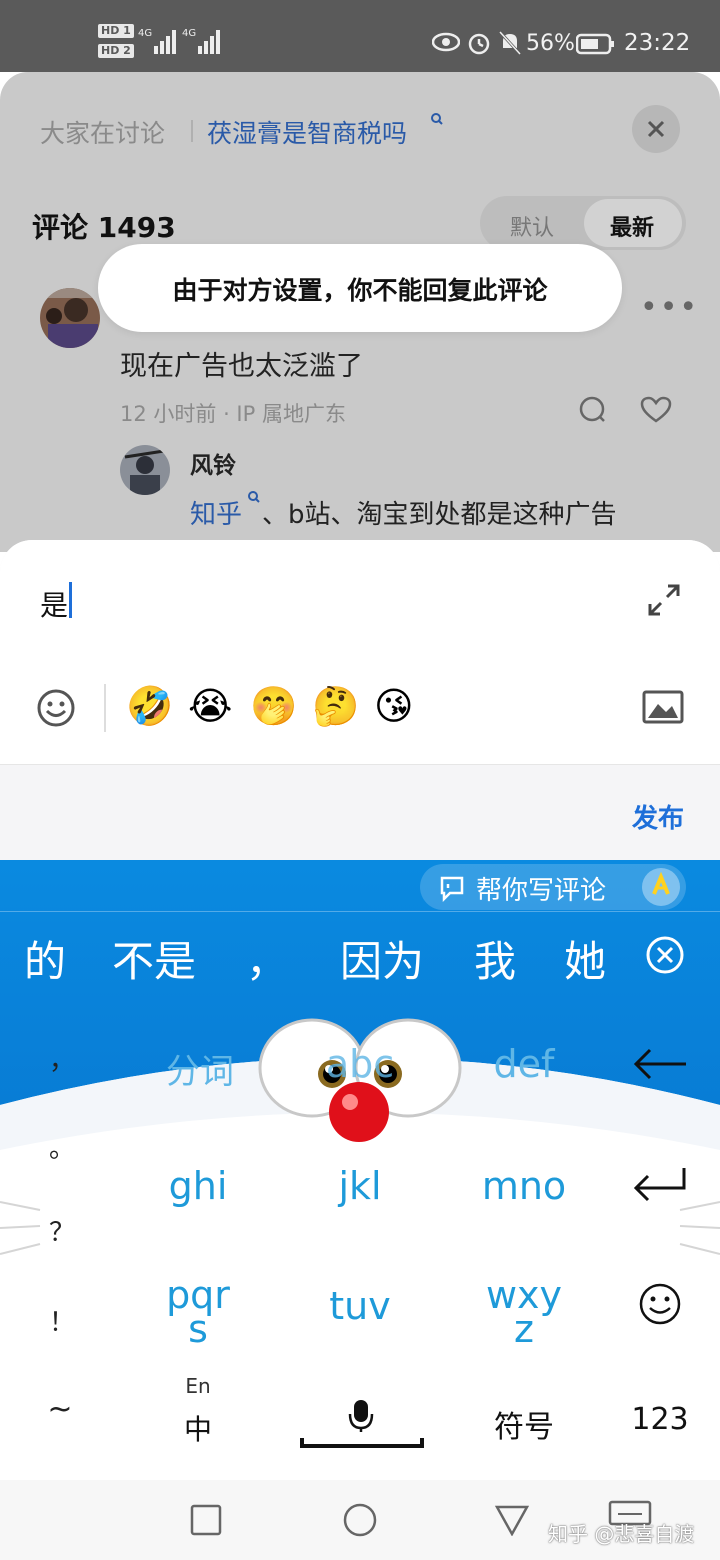 The height and width of the screenshot is (1560, 720). Describe the element at coordinates (62, 1230) in the screenshot. I see `key-question: ？` at that location.